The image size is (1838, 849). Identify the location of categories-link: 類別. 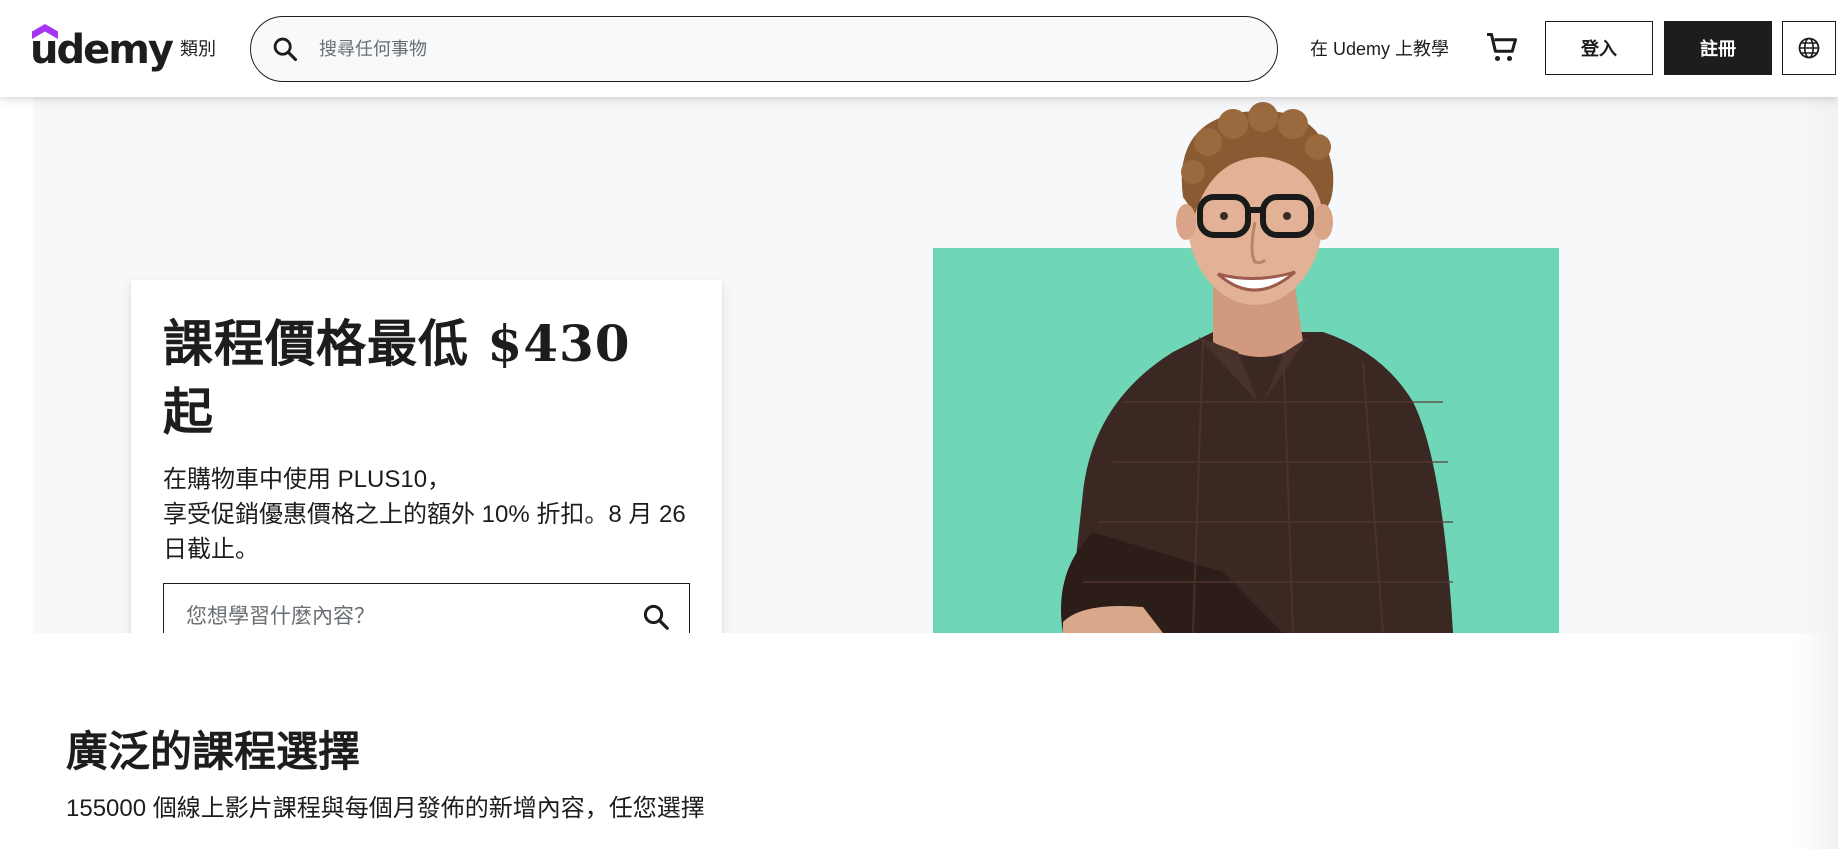
(198, 49).